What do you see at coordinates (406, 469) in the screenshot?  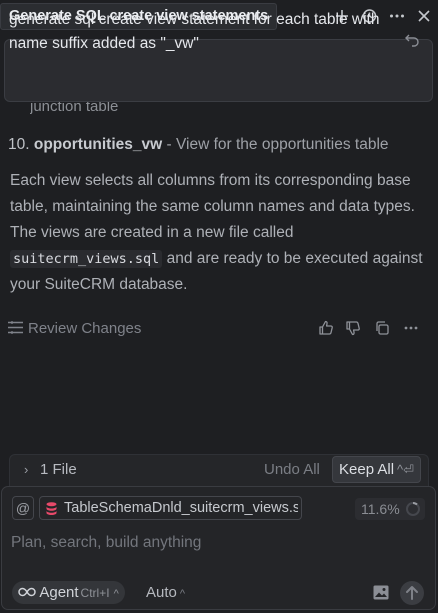 I see `keep-all-shortcut: ^⏎` at bounding box center [406, 469].